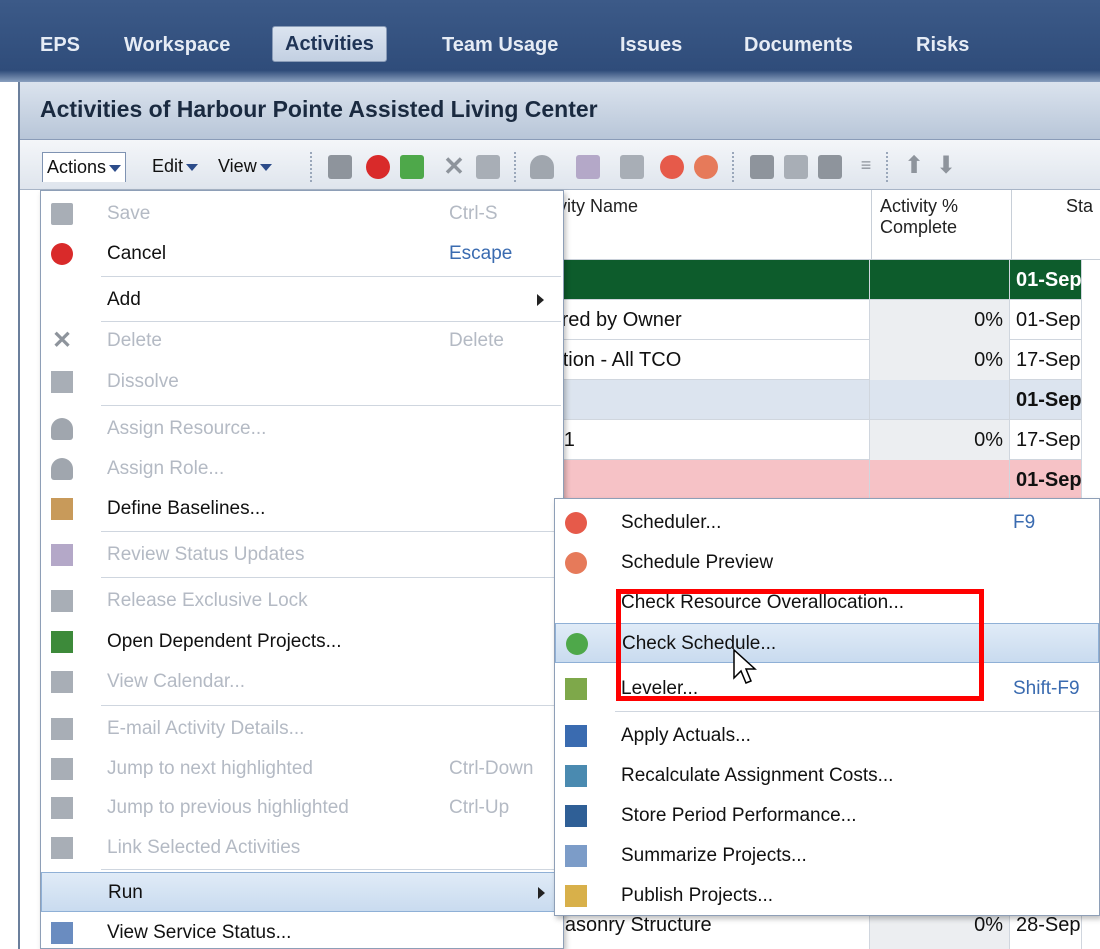 This screenshot has height=949, width=1100. What do you see at coordinates (796, 167) in the screenshot?
I see `copy-icon` at bounding box center [796, 167].